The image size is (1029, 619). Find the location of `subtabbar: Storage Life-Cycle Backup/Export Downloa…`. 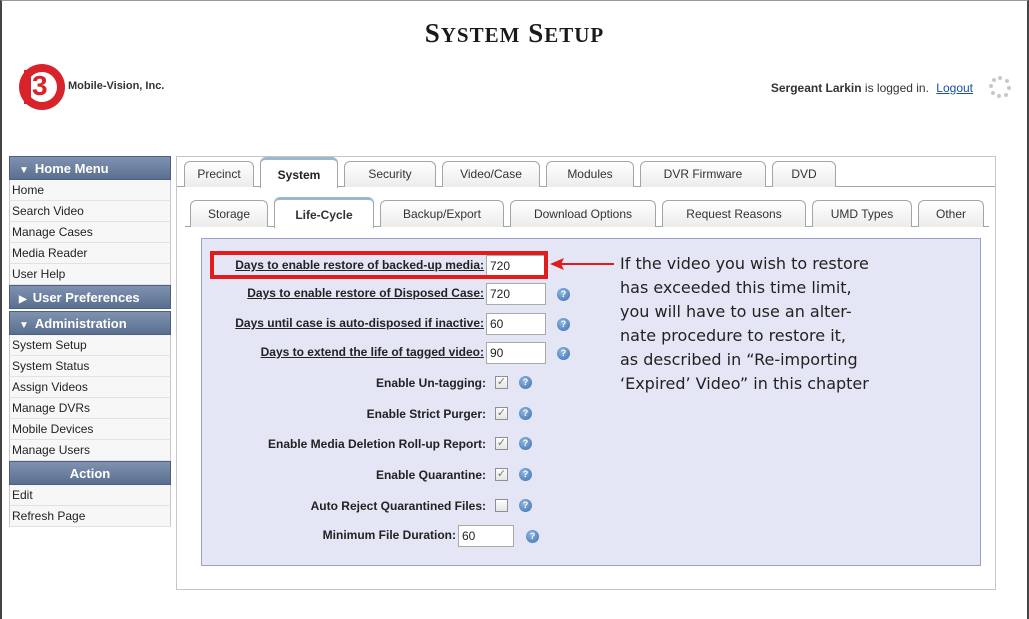

subtabbar: Storage Life-Cycle Backup/Export Downloa… is located at coordinates (587, 212).